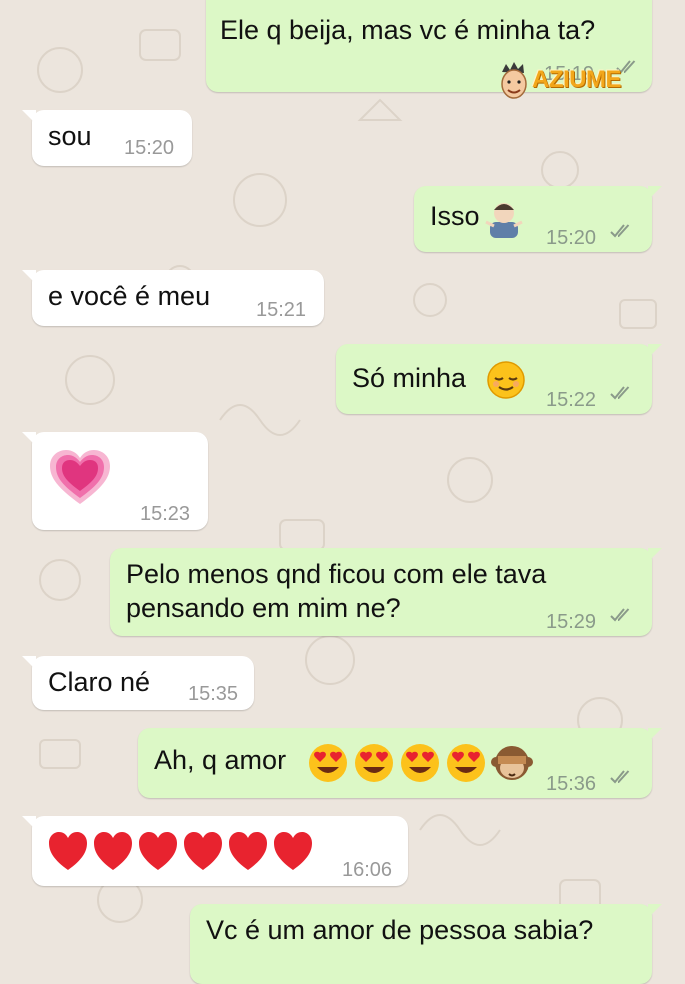 This screenshot has width=685, height=984. I want to click on message-text: Ele q beija, mas vc é minha ta?, so click(408, 30).